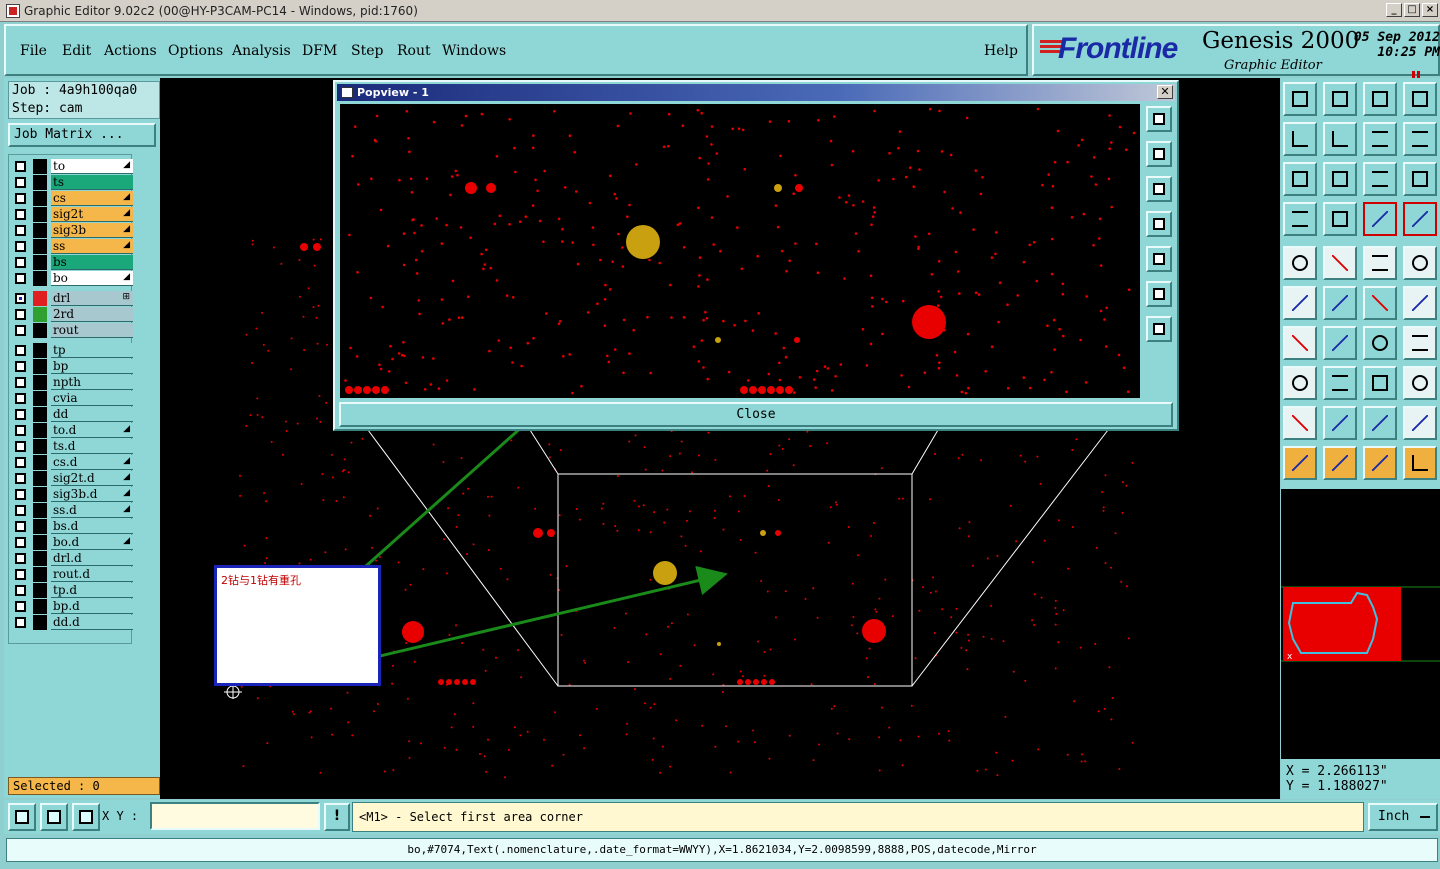 This screenshot has width=1440, height=869. I want to click on layer-name: to.d ◢, so click(92, 430).